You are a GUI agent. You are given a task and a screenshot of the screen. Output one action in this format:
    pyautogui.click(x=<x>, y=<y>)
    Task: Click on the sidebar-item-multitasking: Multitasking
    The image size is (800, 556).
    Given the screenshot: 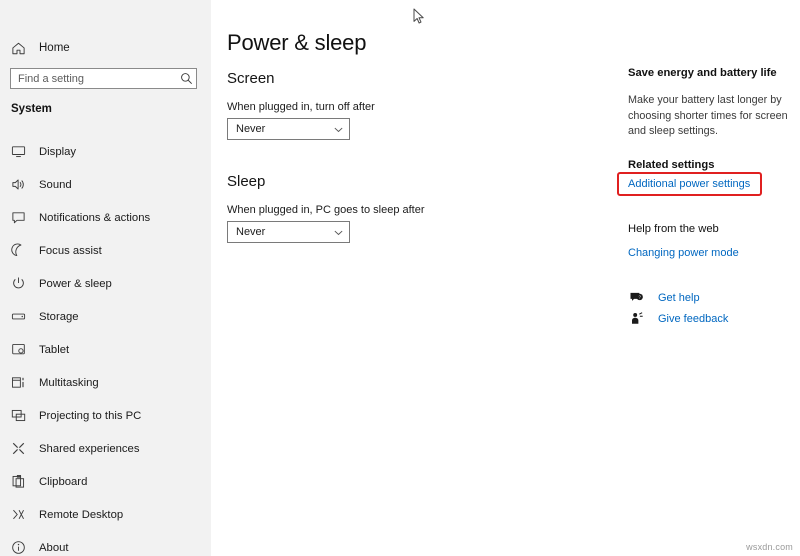 What is the action you would take?
    pyautogui.click(x=105, y=382)
    